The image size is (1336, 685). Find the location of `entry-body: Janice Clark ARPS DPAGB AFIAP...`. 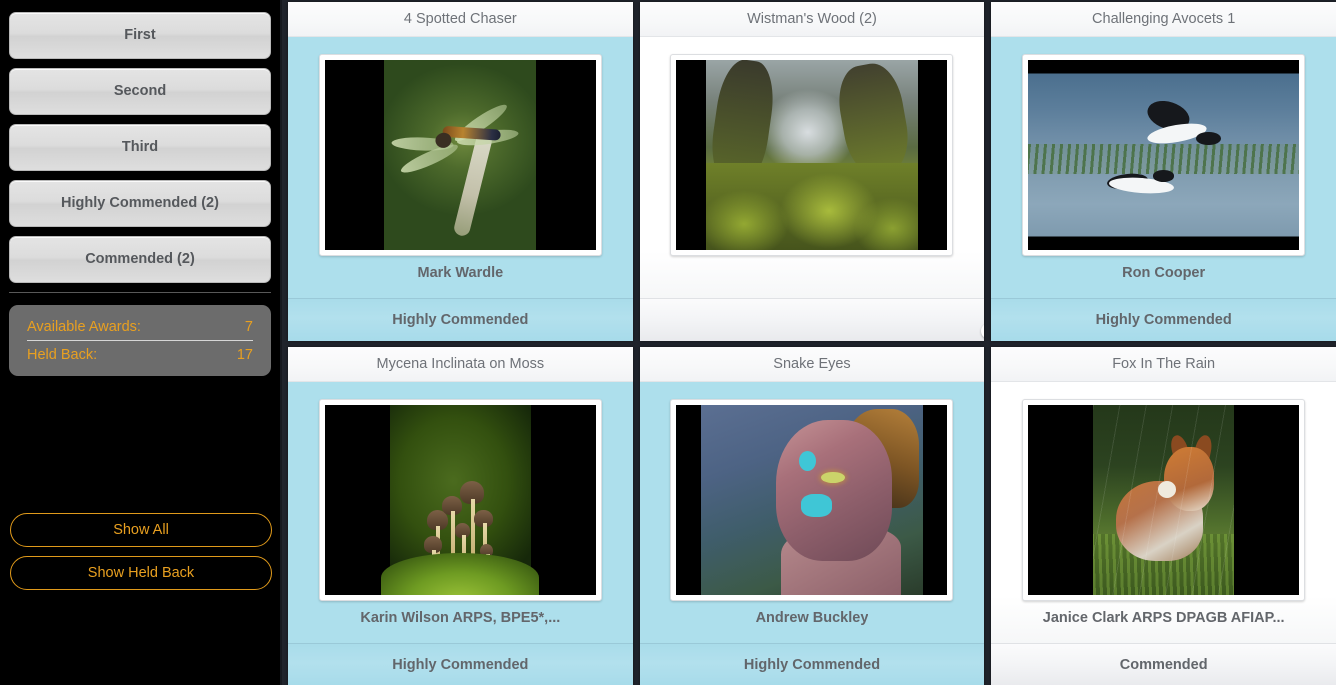

entry-body: Janice Clark ARPS DPAGB AFIAP... is located at coordinates (1163, 512).